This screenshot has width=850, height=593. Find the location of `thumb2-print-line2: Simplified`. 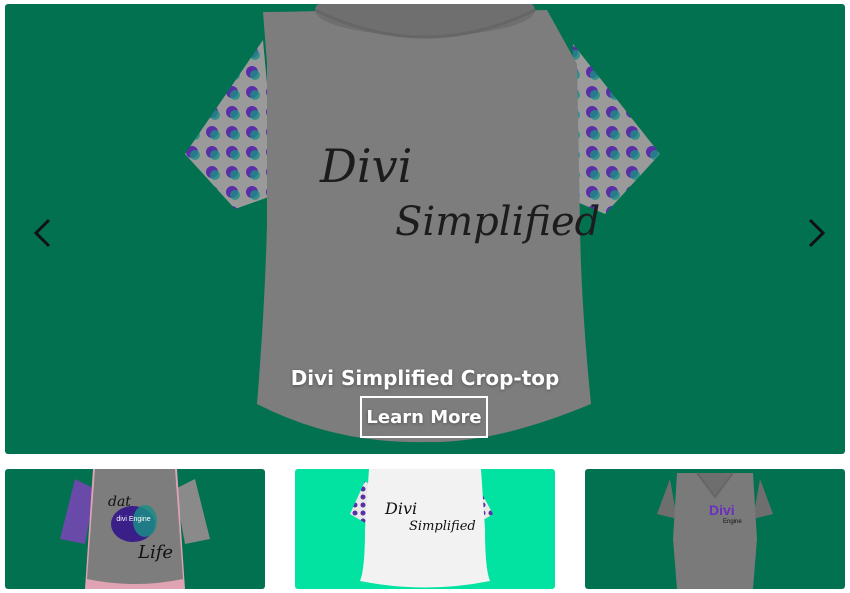

thumb2-print-line2: Simplified is located at coordinates (442, 526).